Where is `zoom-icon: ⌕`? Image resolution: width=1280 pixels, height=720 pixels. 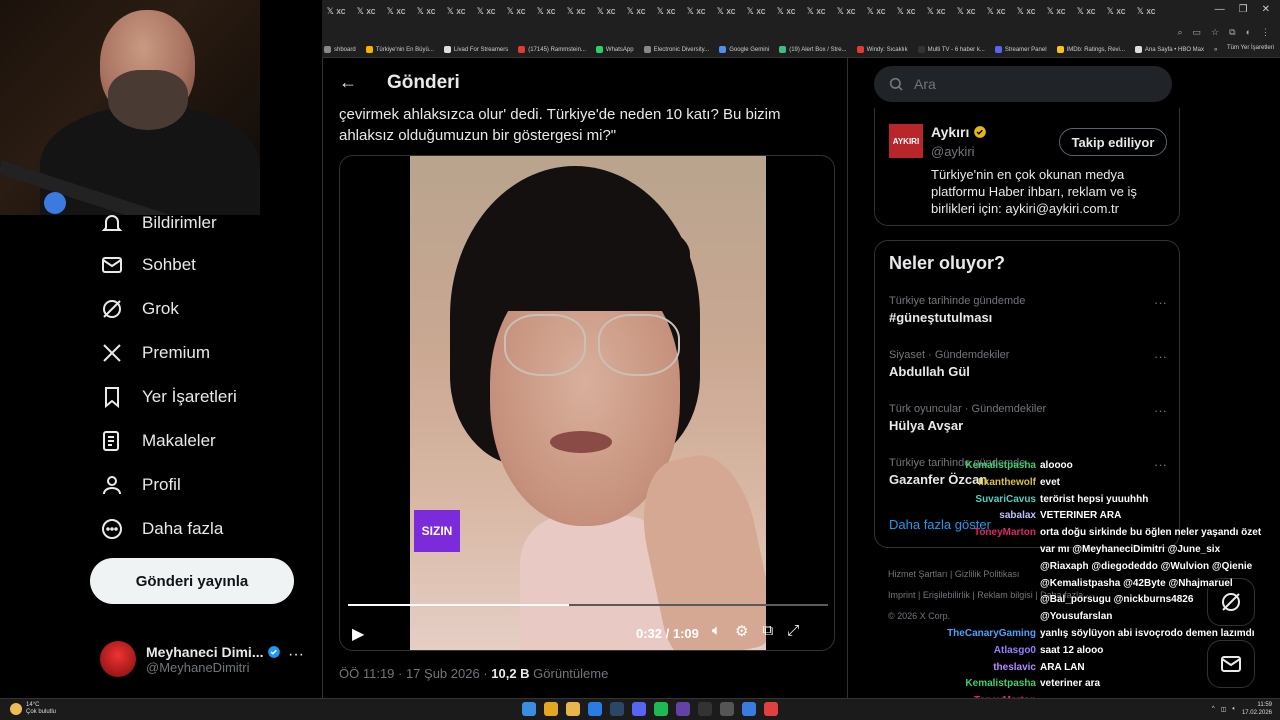 zoom-icon: ⌕ is located at coordinates (1179, 32).